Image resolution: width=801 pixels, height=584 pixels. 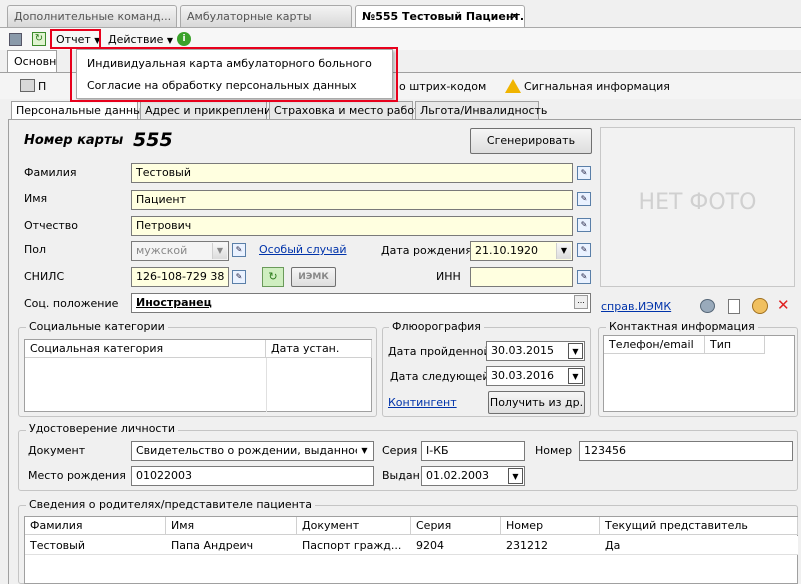 I want to click on cell-current: Да, so click(x=613, y=545).